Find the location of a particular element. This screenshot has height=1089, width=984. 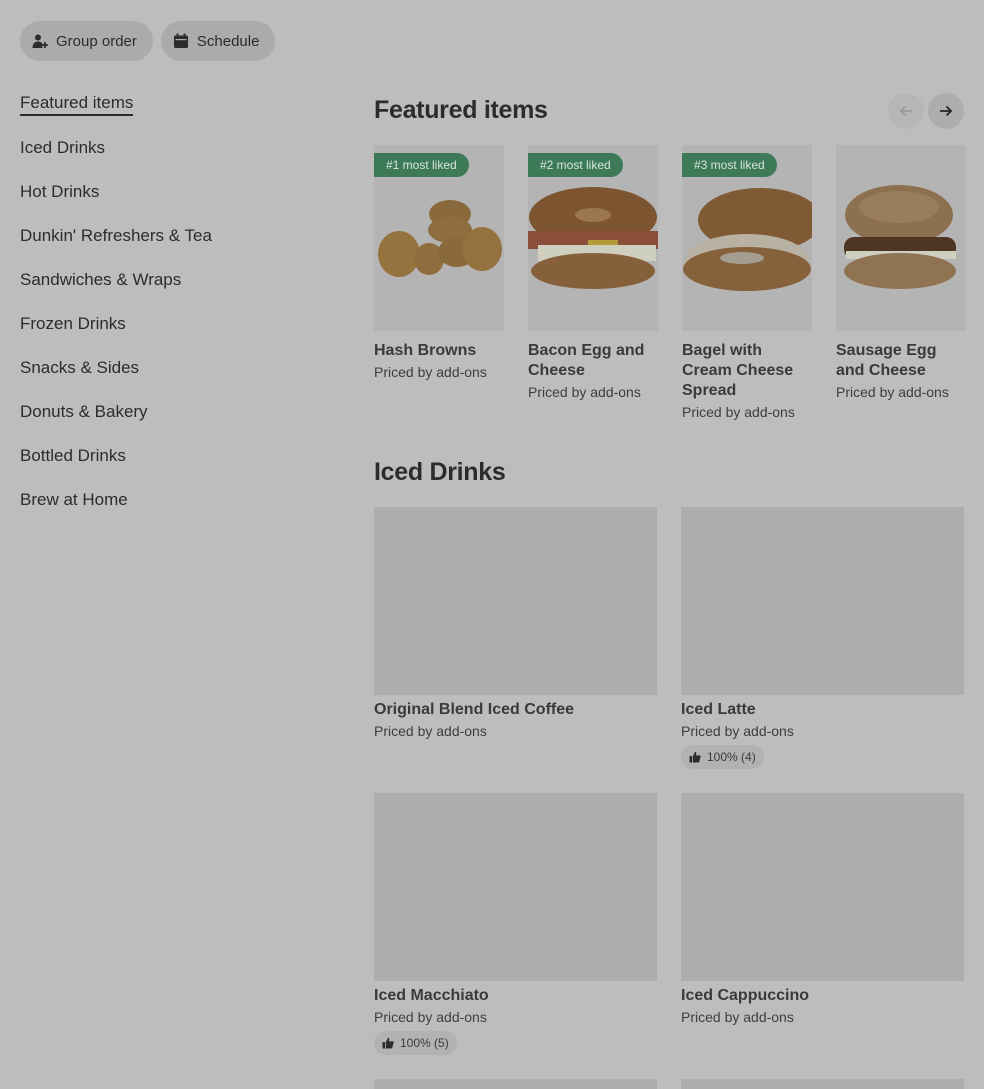

sidebar-item-label: Dunkin' Refreshers & Tea is located at coordinates (116, 235).